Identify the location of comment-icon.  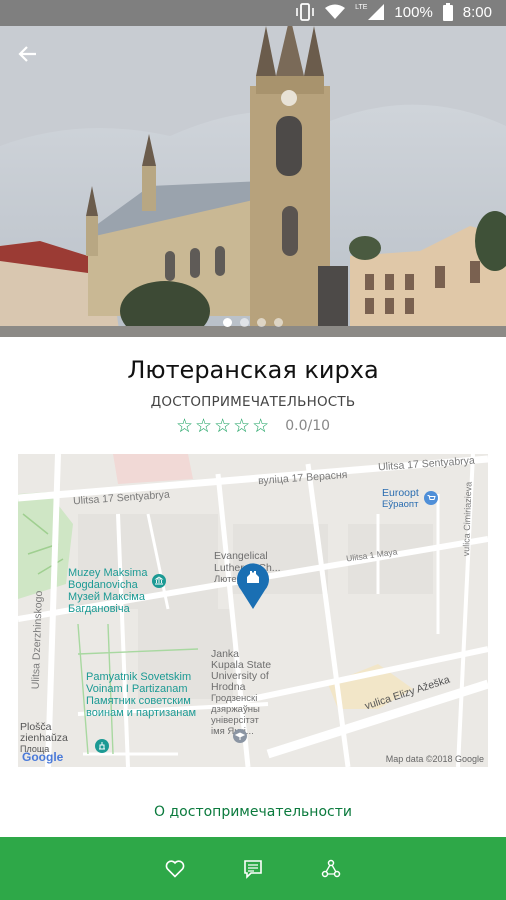
(253, 869).